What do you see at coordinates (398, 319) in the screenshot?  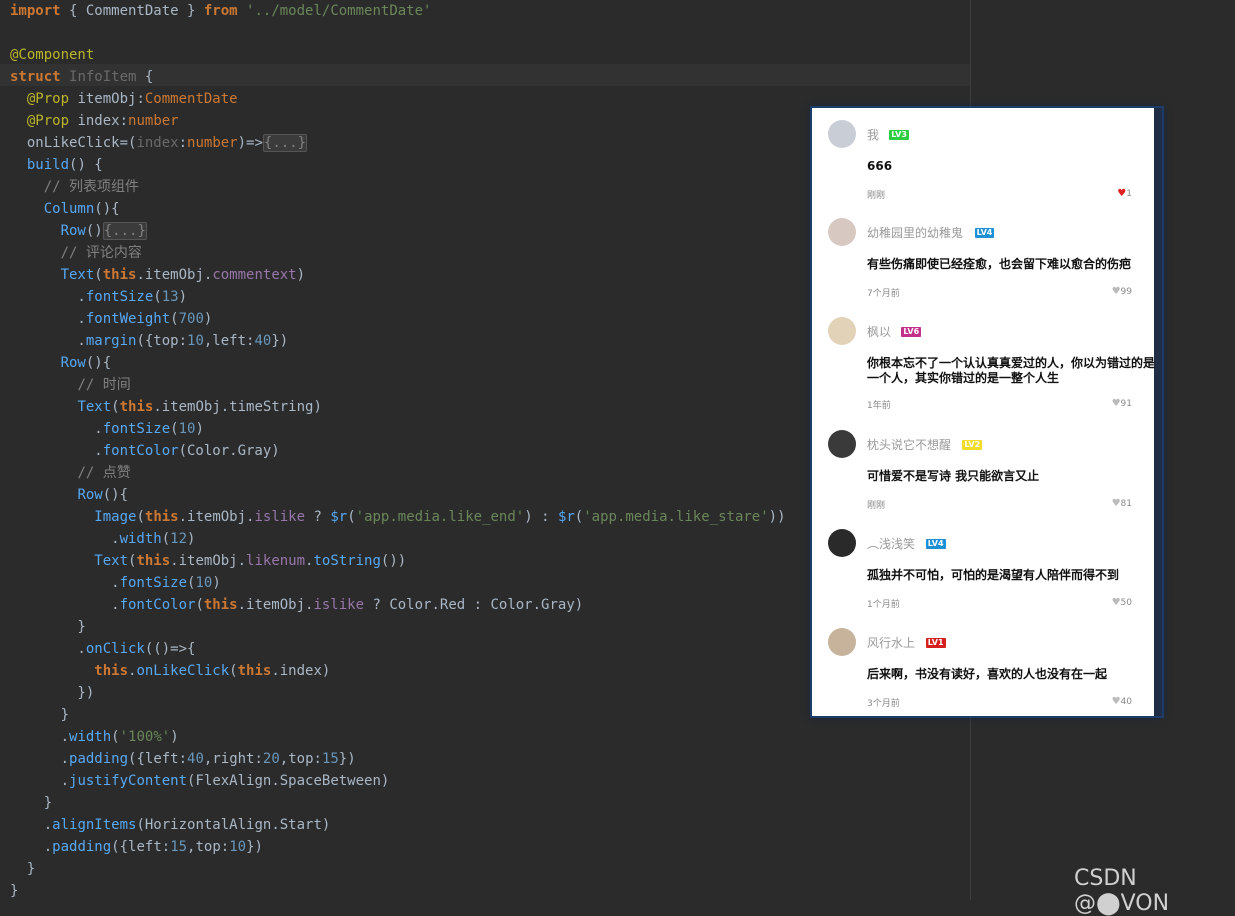 I see `code-line: .fontWeight(700)` at bounding box center [398, 319].